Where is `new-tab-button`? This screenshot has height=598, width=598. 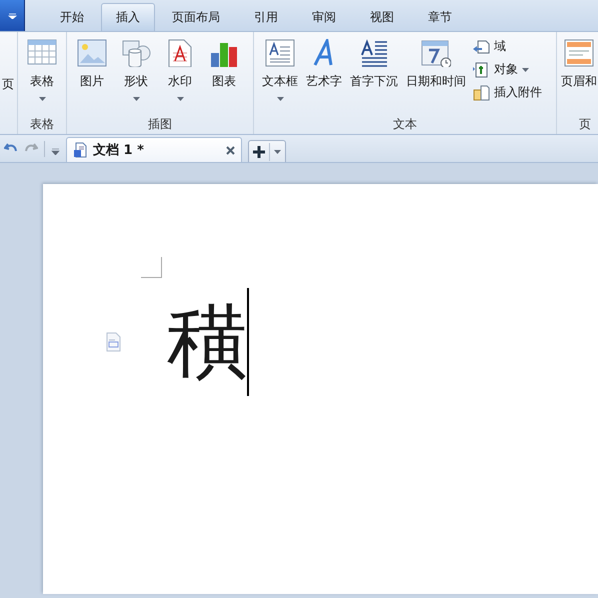 new-tab-button is located at coordinates (267, 151).